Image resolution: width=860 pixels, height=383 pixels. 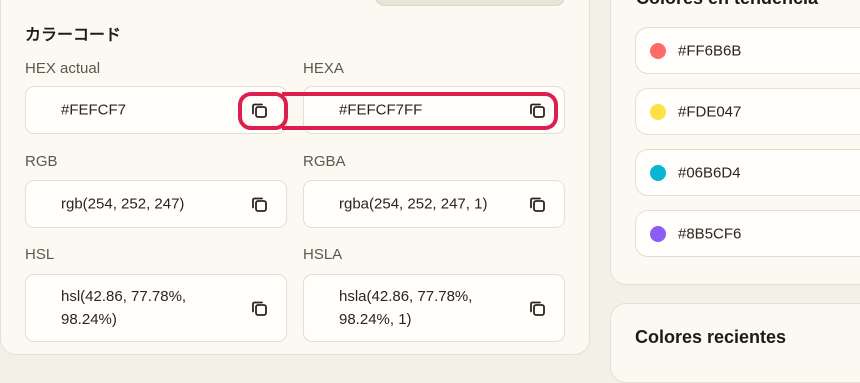 What do you see at coordinates (747, 111) in the screenshot?
I see `trending-color-item: #FDE047` at bounding box center [747, 111].